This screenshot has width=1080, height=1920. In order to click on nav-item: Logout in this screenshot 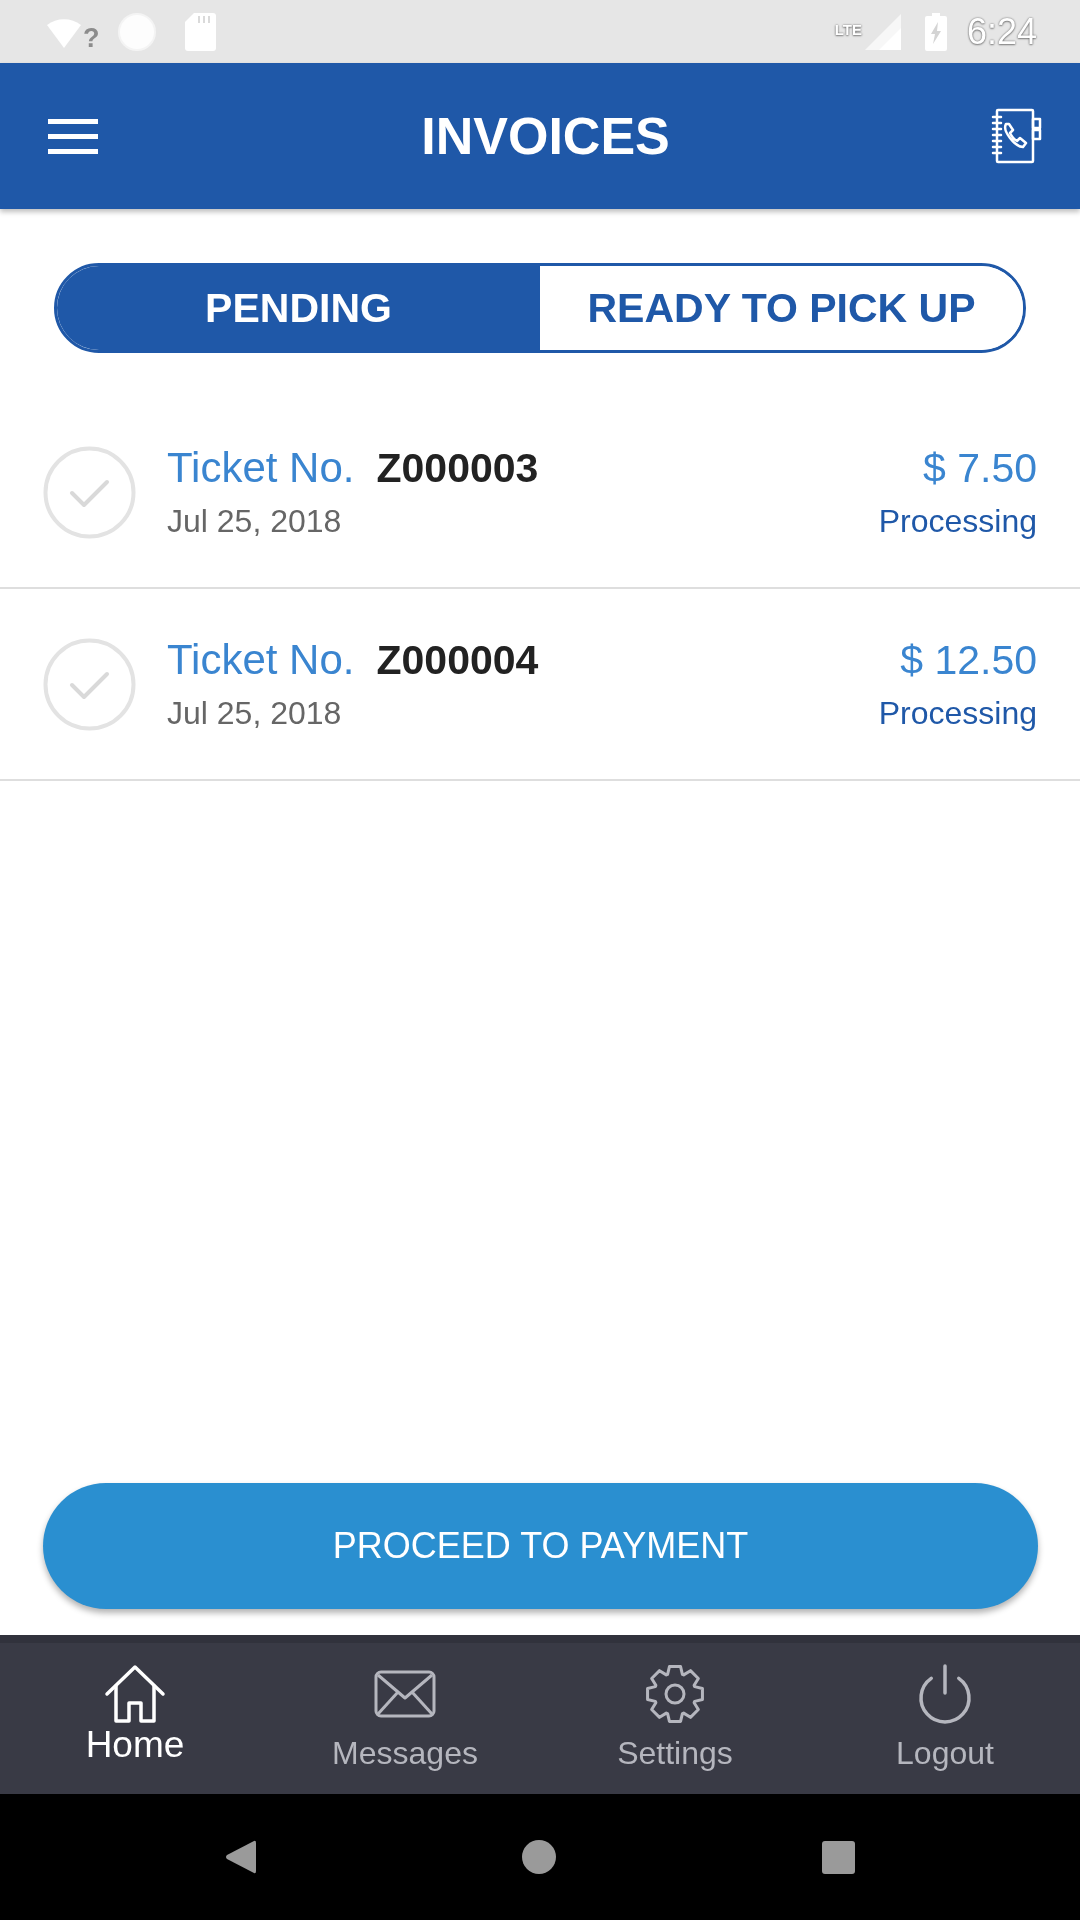, I will do `click(945, 1718)`.